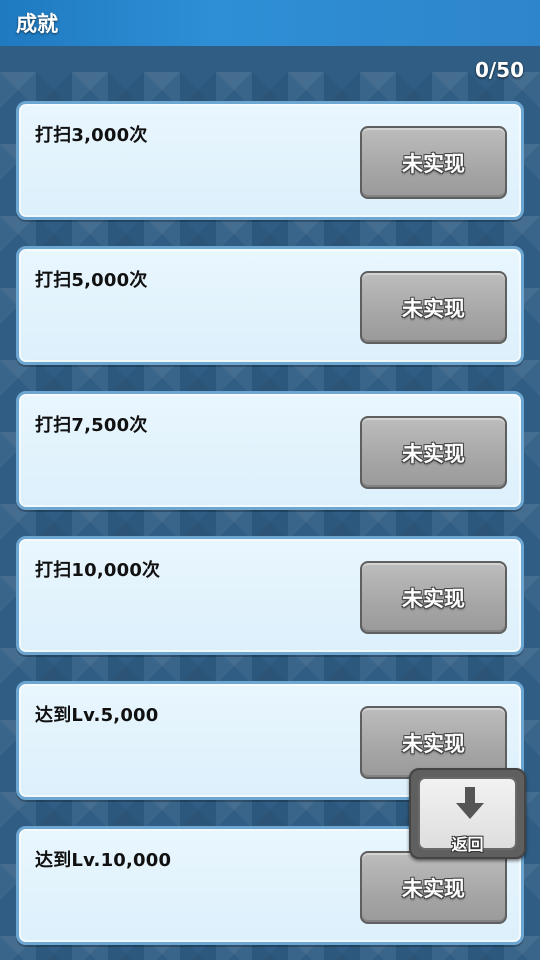  I want to click on achievement-progress-count: 0/50, so click(499, 70).